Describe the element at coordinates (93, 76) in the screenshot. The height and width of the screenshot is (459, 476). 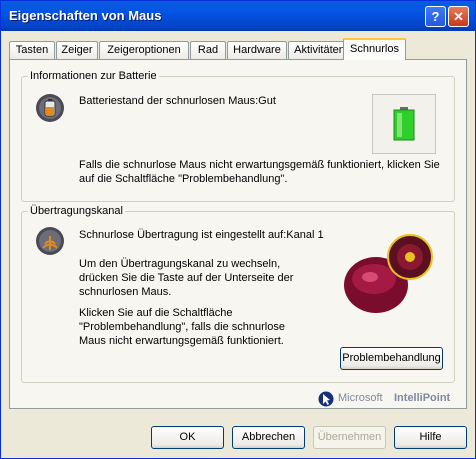
I see `battery-group-legend: Informationen zur Batterie` at that location.